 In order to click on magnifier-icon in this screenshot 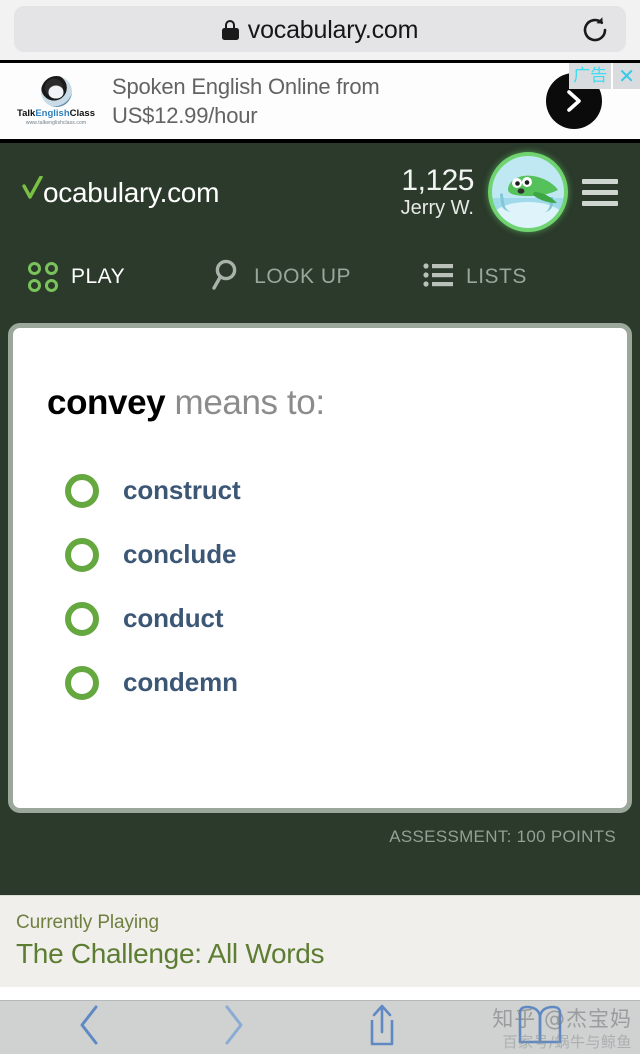, I will do `click(226, 277)`.